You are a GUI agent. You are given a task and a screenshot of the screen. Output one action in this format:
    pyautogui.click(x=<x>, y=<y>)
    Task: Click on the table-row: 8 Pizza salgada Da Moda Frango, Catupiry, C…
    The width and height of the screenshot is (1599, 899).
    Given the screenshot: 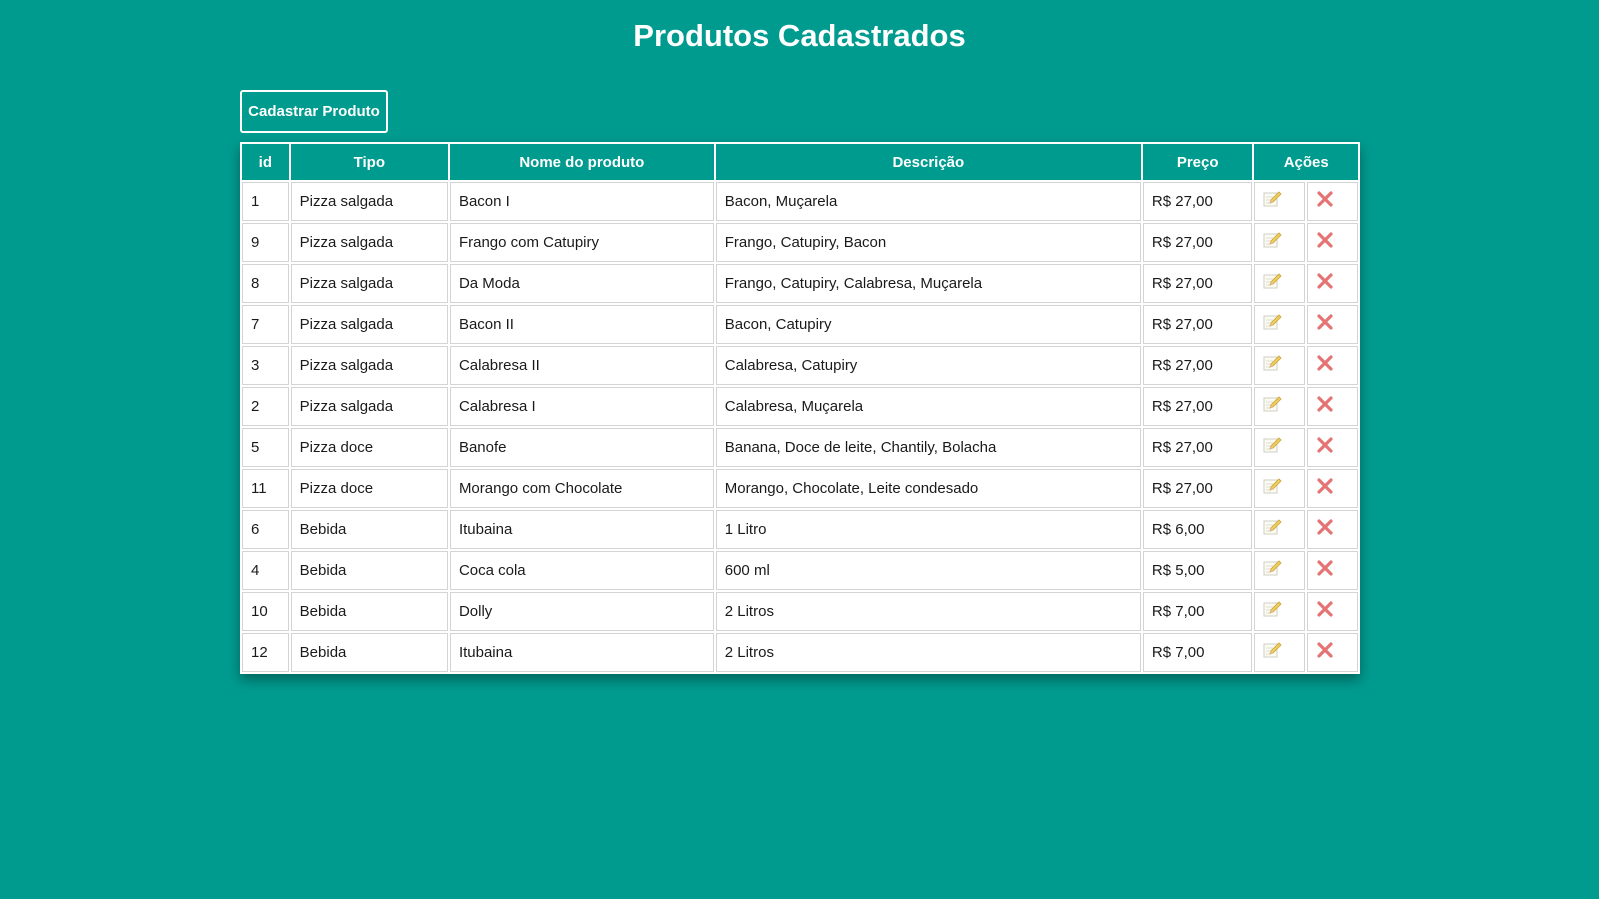 What is the action you would take?
    pyautogui.click(x=800, y=283)
    